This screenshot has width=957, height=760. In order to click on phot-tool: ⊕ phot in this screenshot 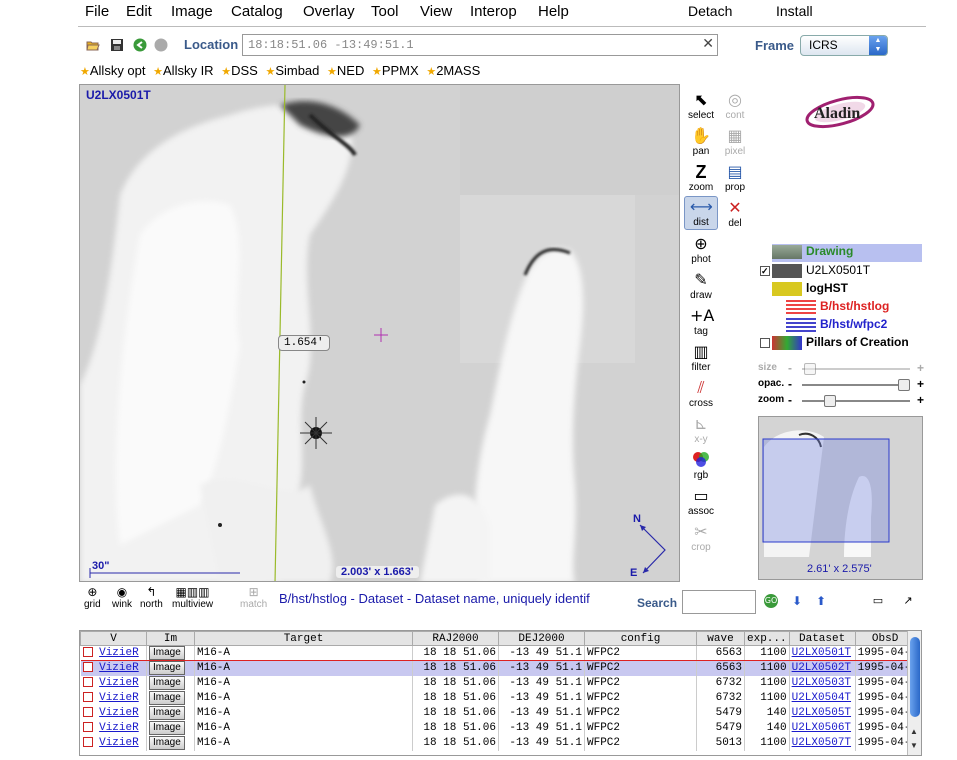, I will do `click(701, 249)`.